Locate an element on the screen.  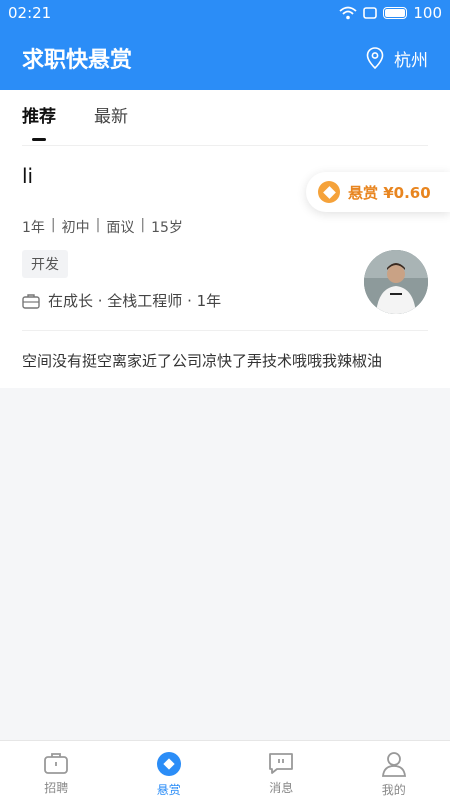
job-meta: 1年 | 初中 | 面议 | 15岁 is located at coordinates (102, 227).